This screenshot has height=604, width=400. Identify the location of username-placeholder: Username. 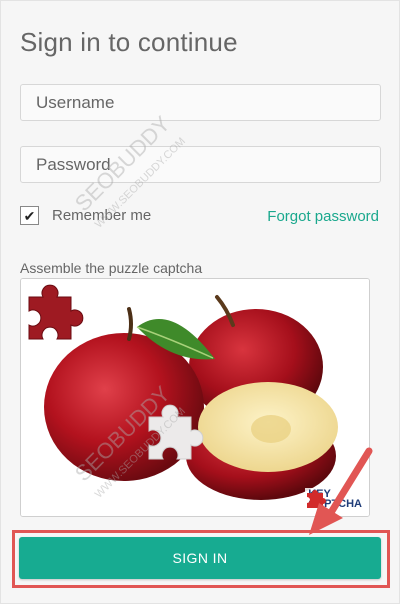
(75, 102).